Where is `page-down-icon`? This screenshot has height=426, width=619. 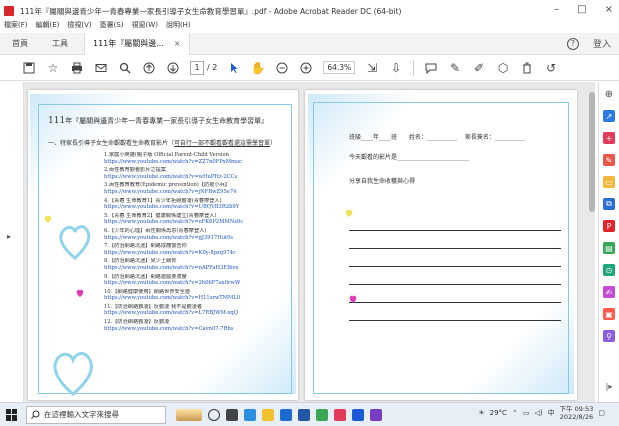
page-down-icon is located at coordinates (173, 68).